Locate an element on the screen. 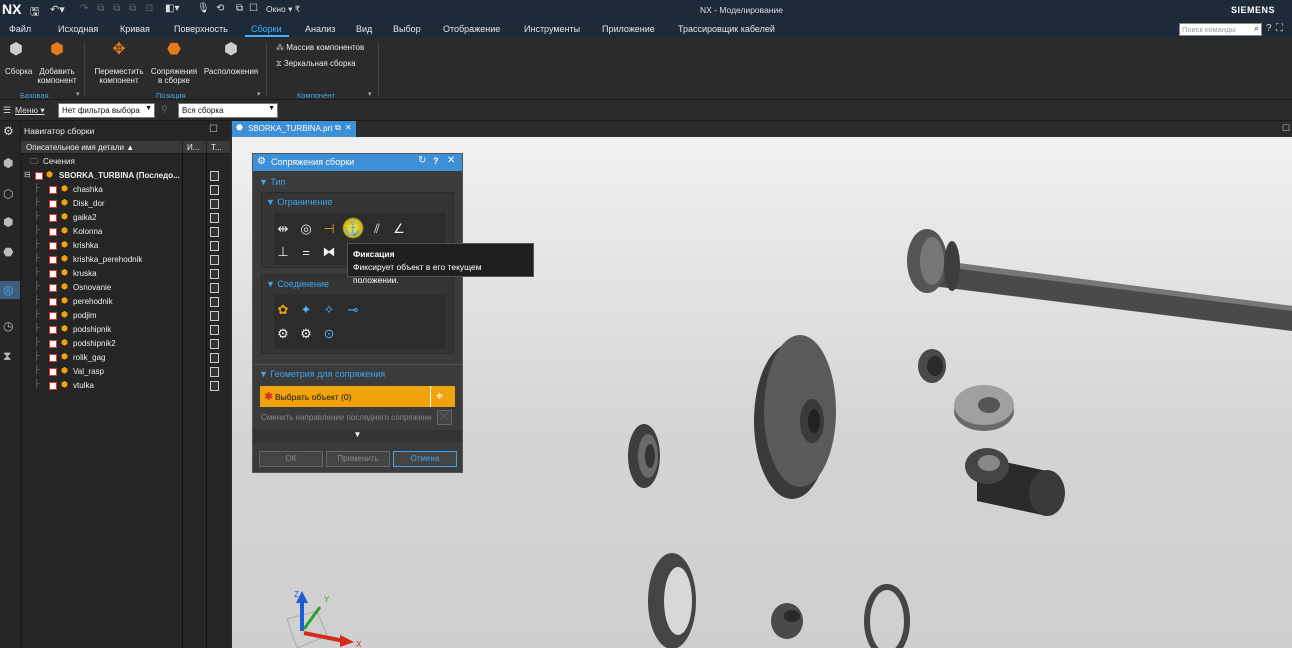 The width and height of the screenshot is (1292, 648). tree-item-row: ├ ⬢ Osnovanie is located at coordinates (125, 288).